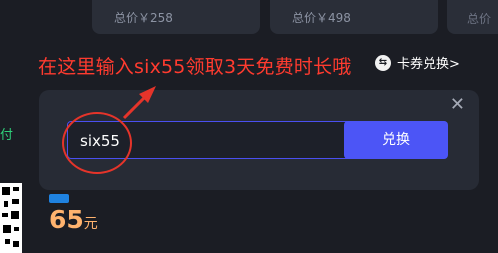  What do you see at coordinates (90, 224) in the screenshot?
I see `plan-price-unit: 元` at bounding box center [90, 224].